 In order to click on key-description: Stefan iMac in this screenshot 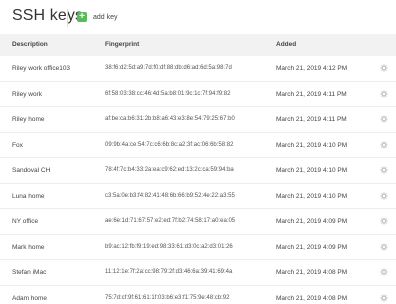, I will do `click(29, 272)`.